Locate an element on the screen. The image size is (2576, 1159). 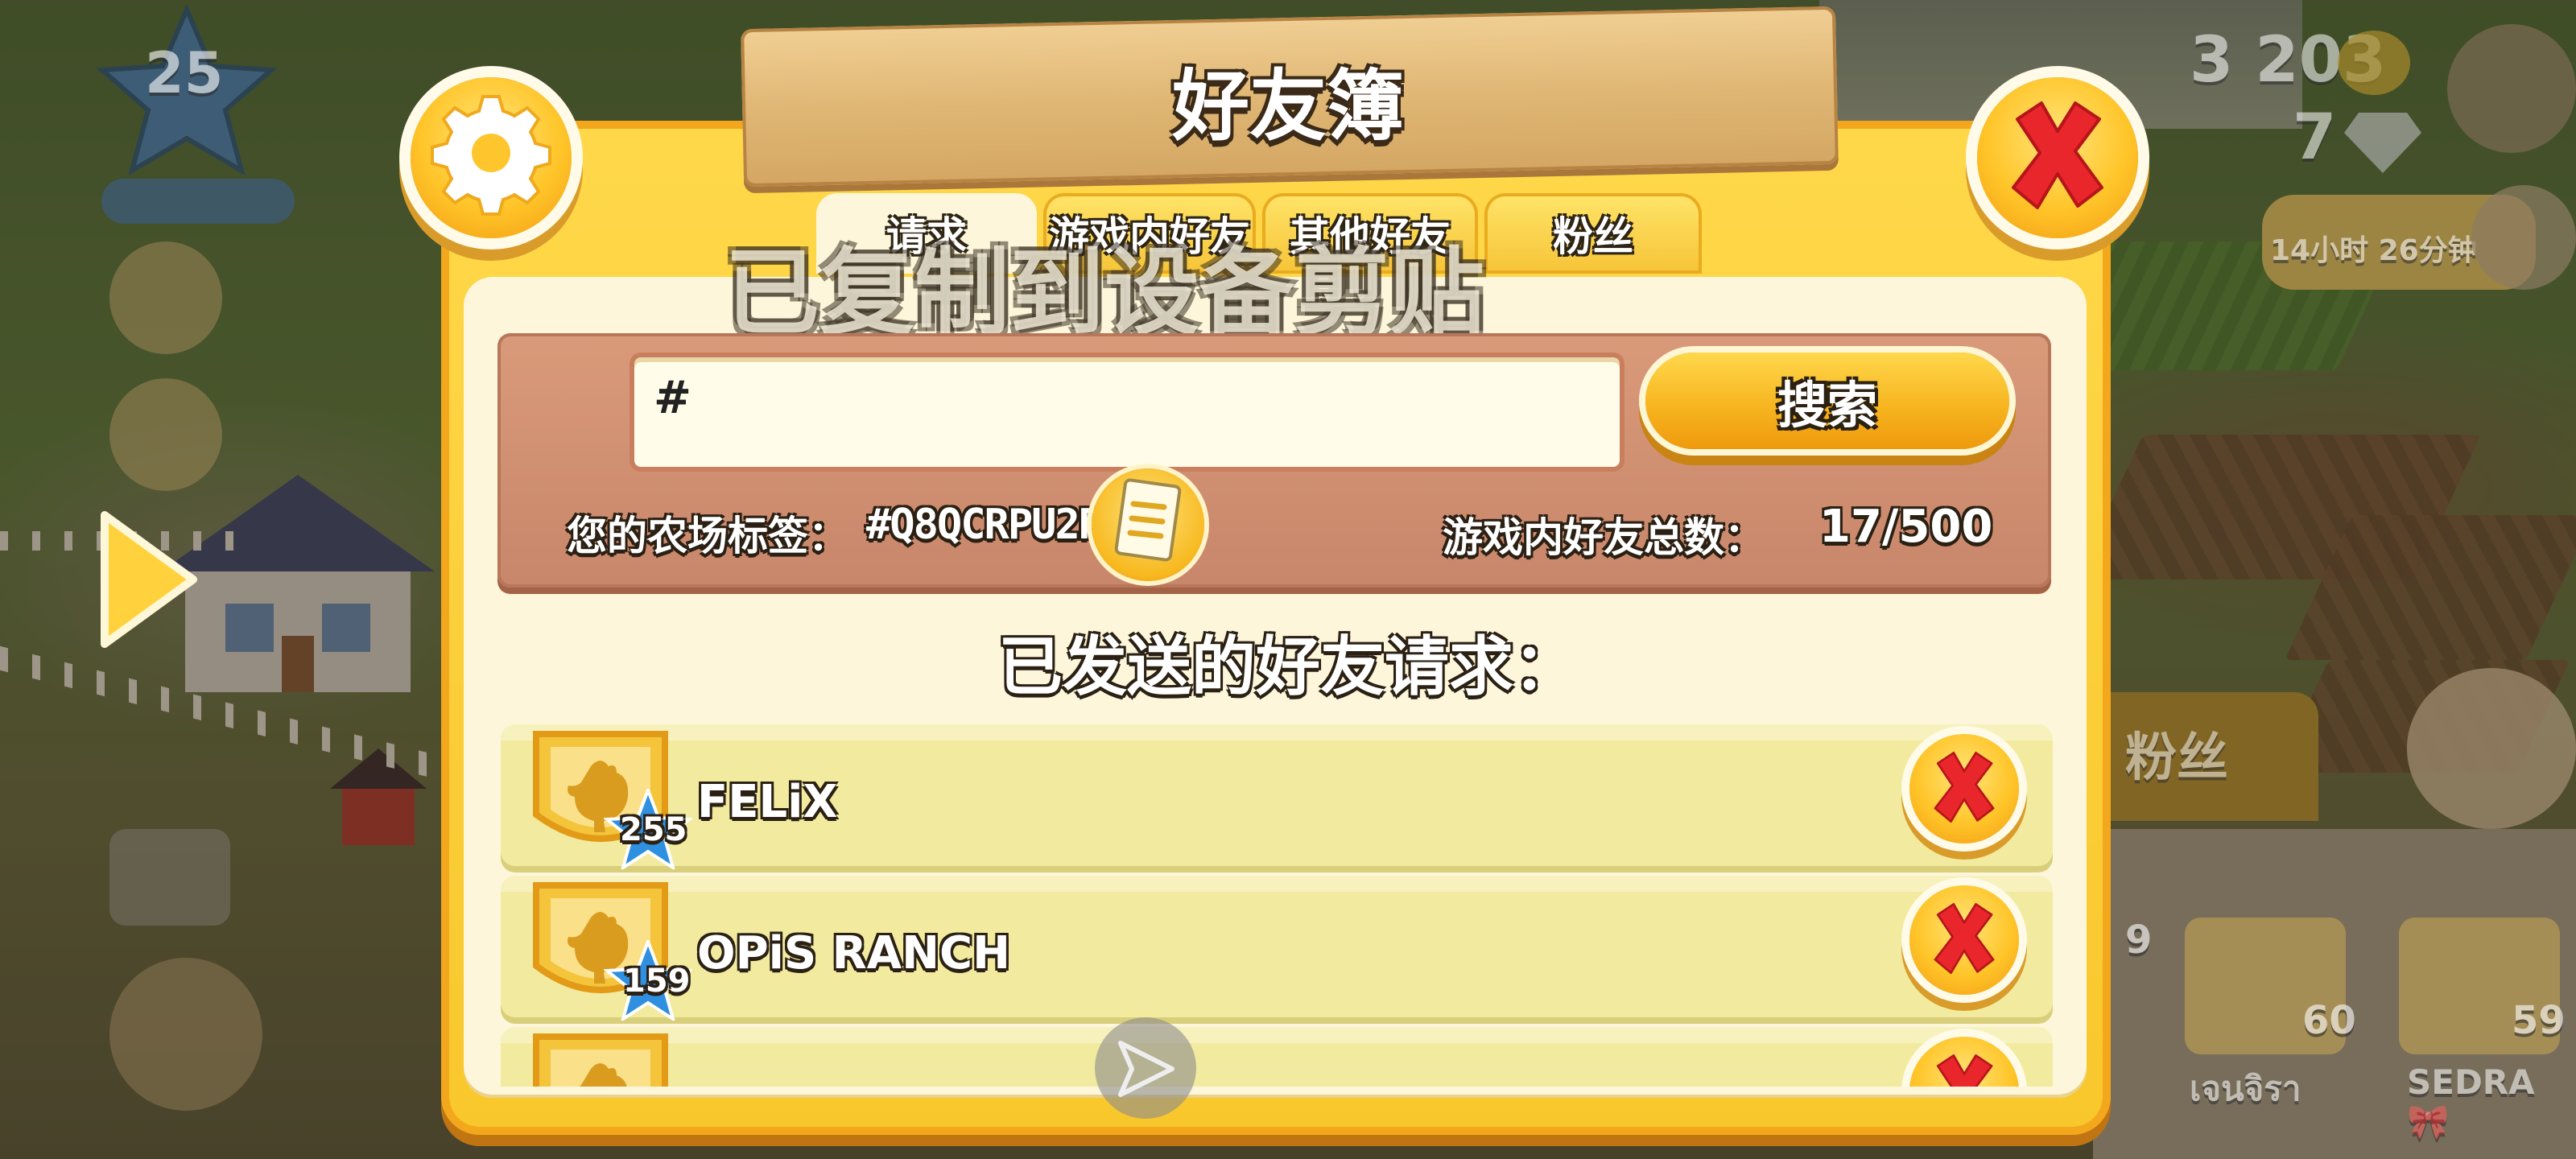
gear-icon is located at coordinates (491, 155).